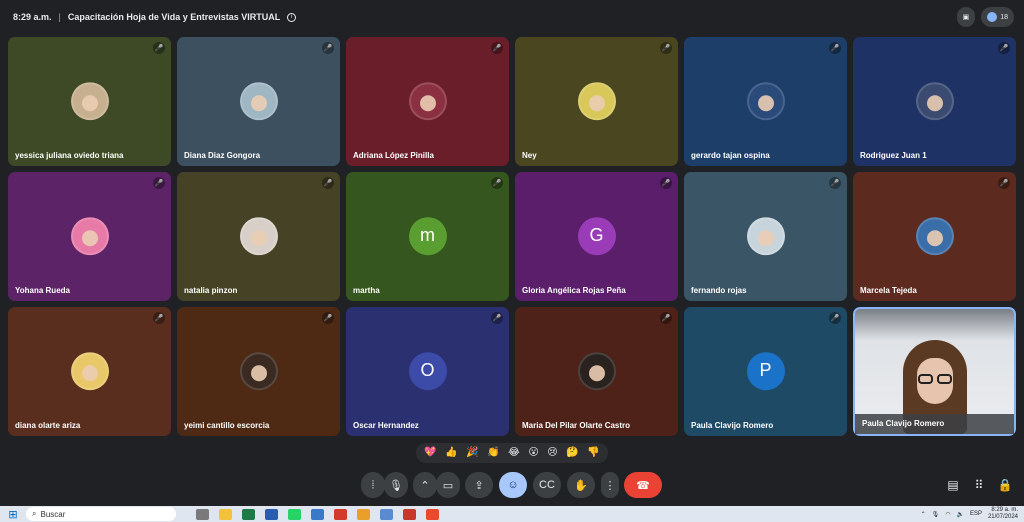 This screenshot has height=522, width=1024. What do you see at coordinates (719, 290) in the screenshot?
I see `participant-name: fernando rojas` at bounding box center [719, 290].